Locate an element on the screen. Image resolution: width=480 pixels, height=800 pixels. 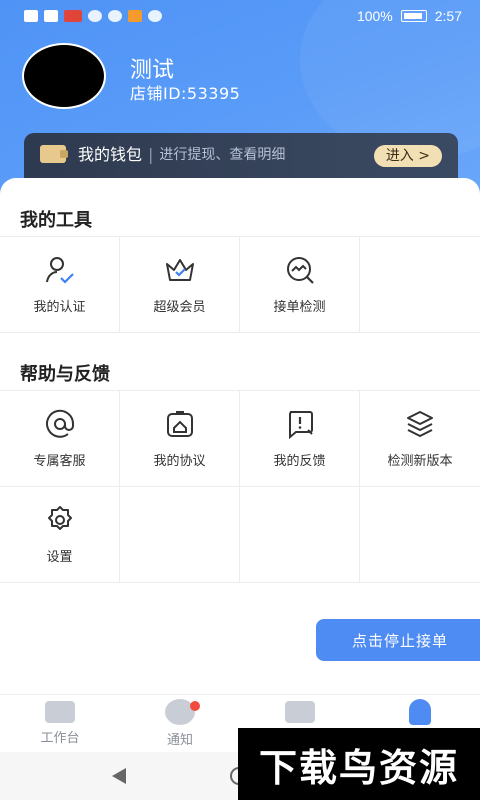
wallet-title: 我的钱包 is located at coordinates (110, 154).